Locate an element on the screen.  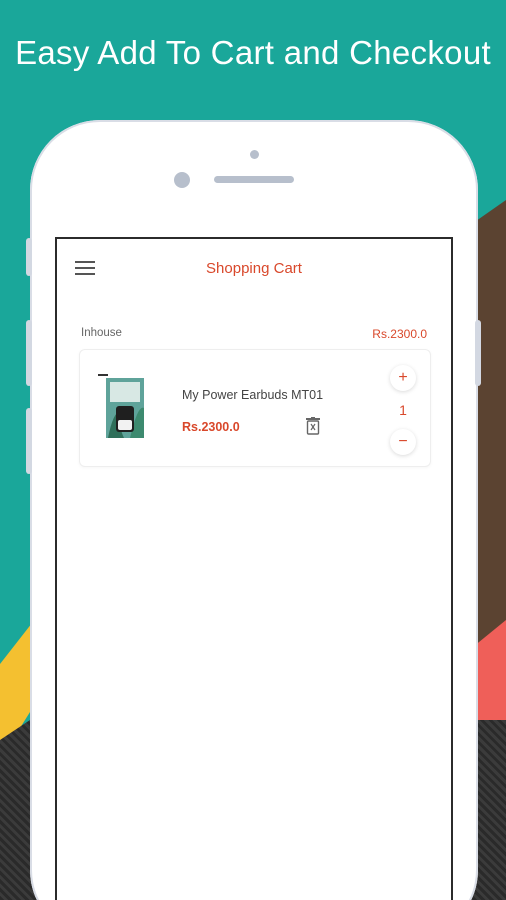
product-image is located at coordinates (124, 408).